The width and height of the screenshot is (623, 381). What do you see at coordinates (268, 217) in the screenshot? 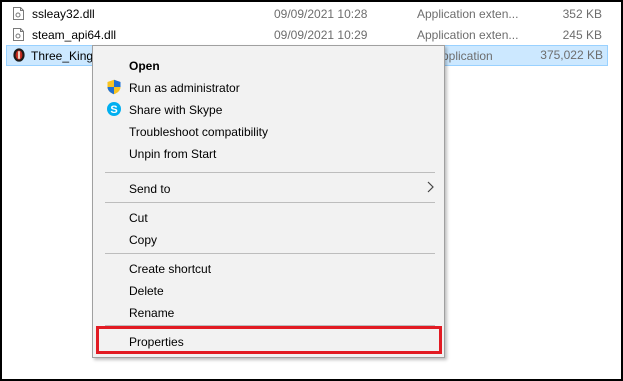
I see `menu-cut: Cut` at bounding box center [268, 217].